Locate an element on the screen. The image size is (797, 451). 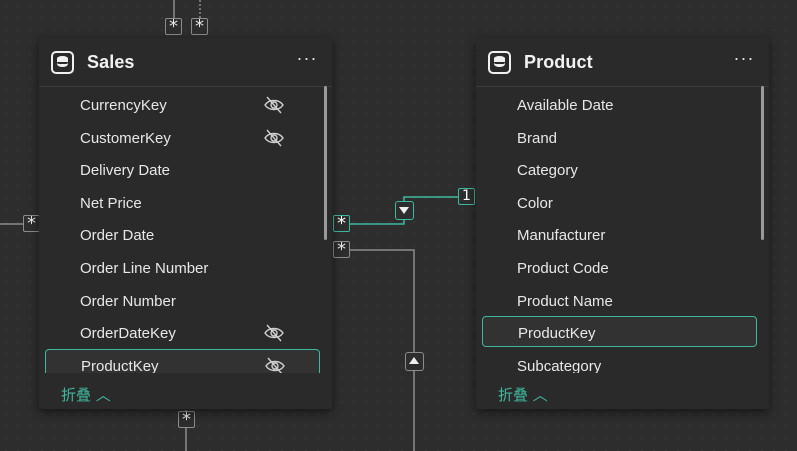
field-row: Order Line Number is located at coordinates (179, 267).